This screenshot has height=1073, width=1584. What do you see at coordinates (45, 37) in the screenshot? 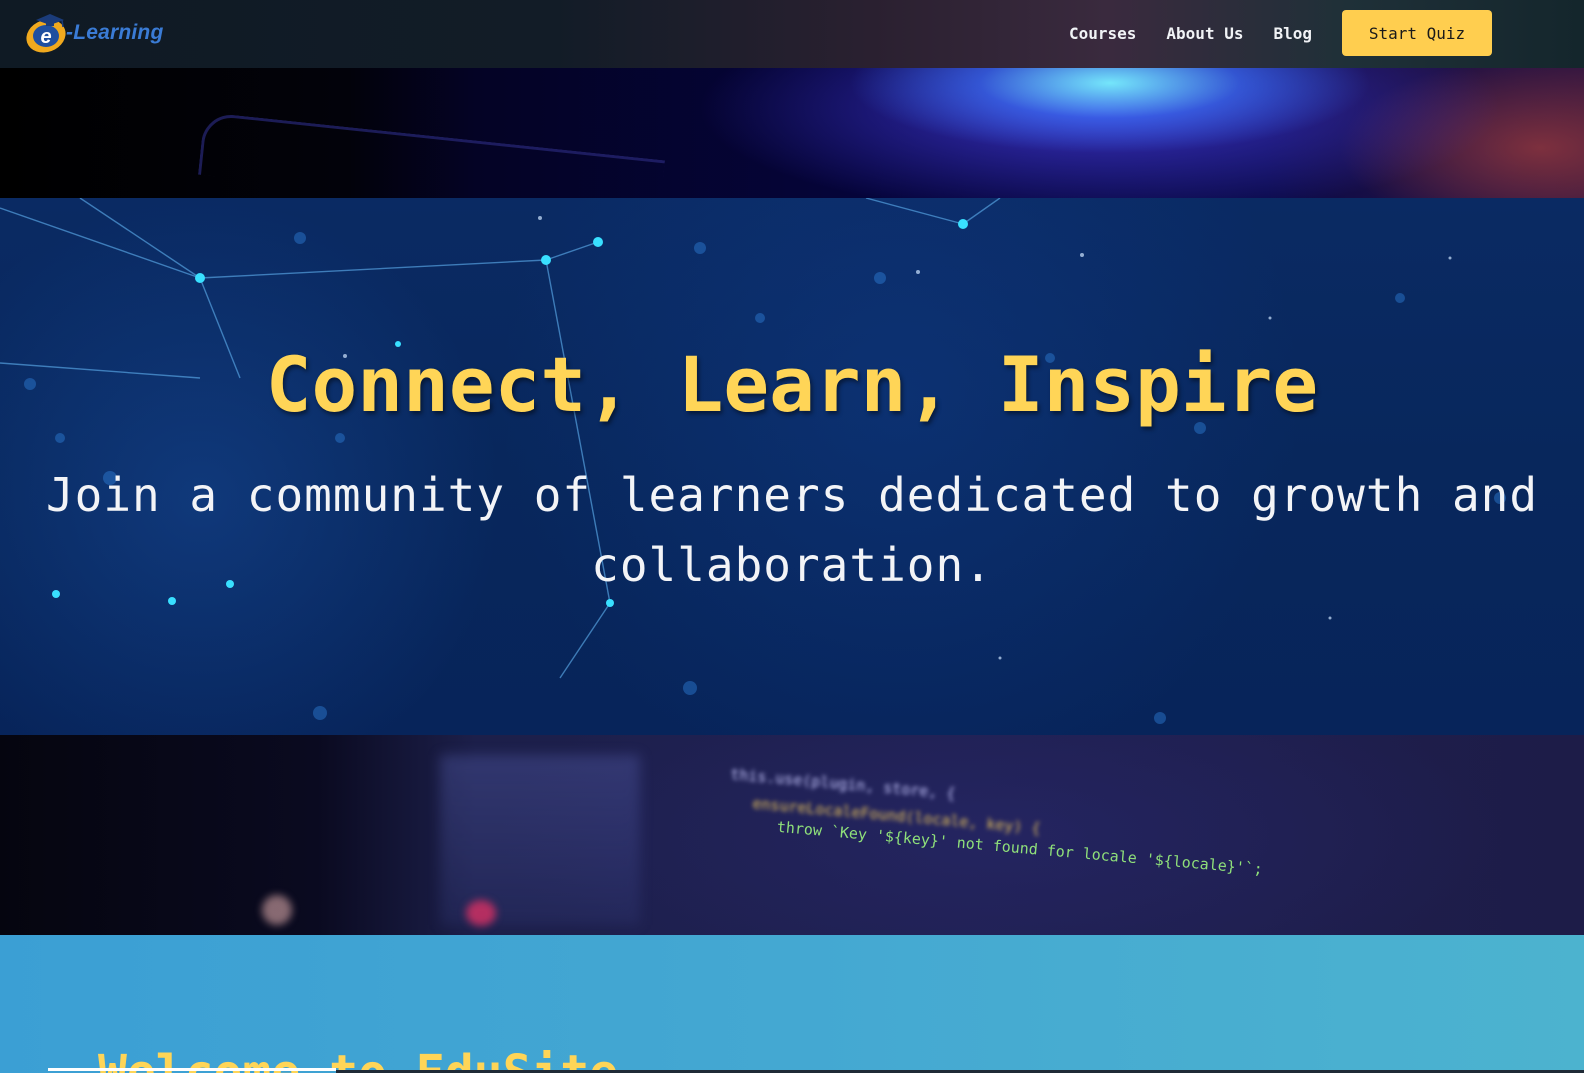
I see `svg-text: e` at bounding box center [45, 37].